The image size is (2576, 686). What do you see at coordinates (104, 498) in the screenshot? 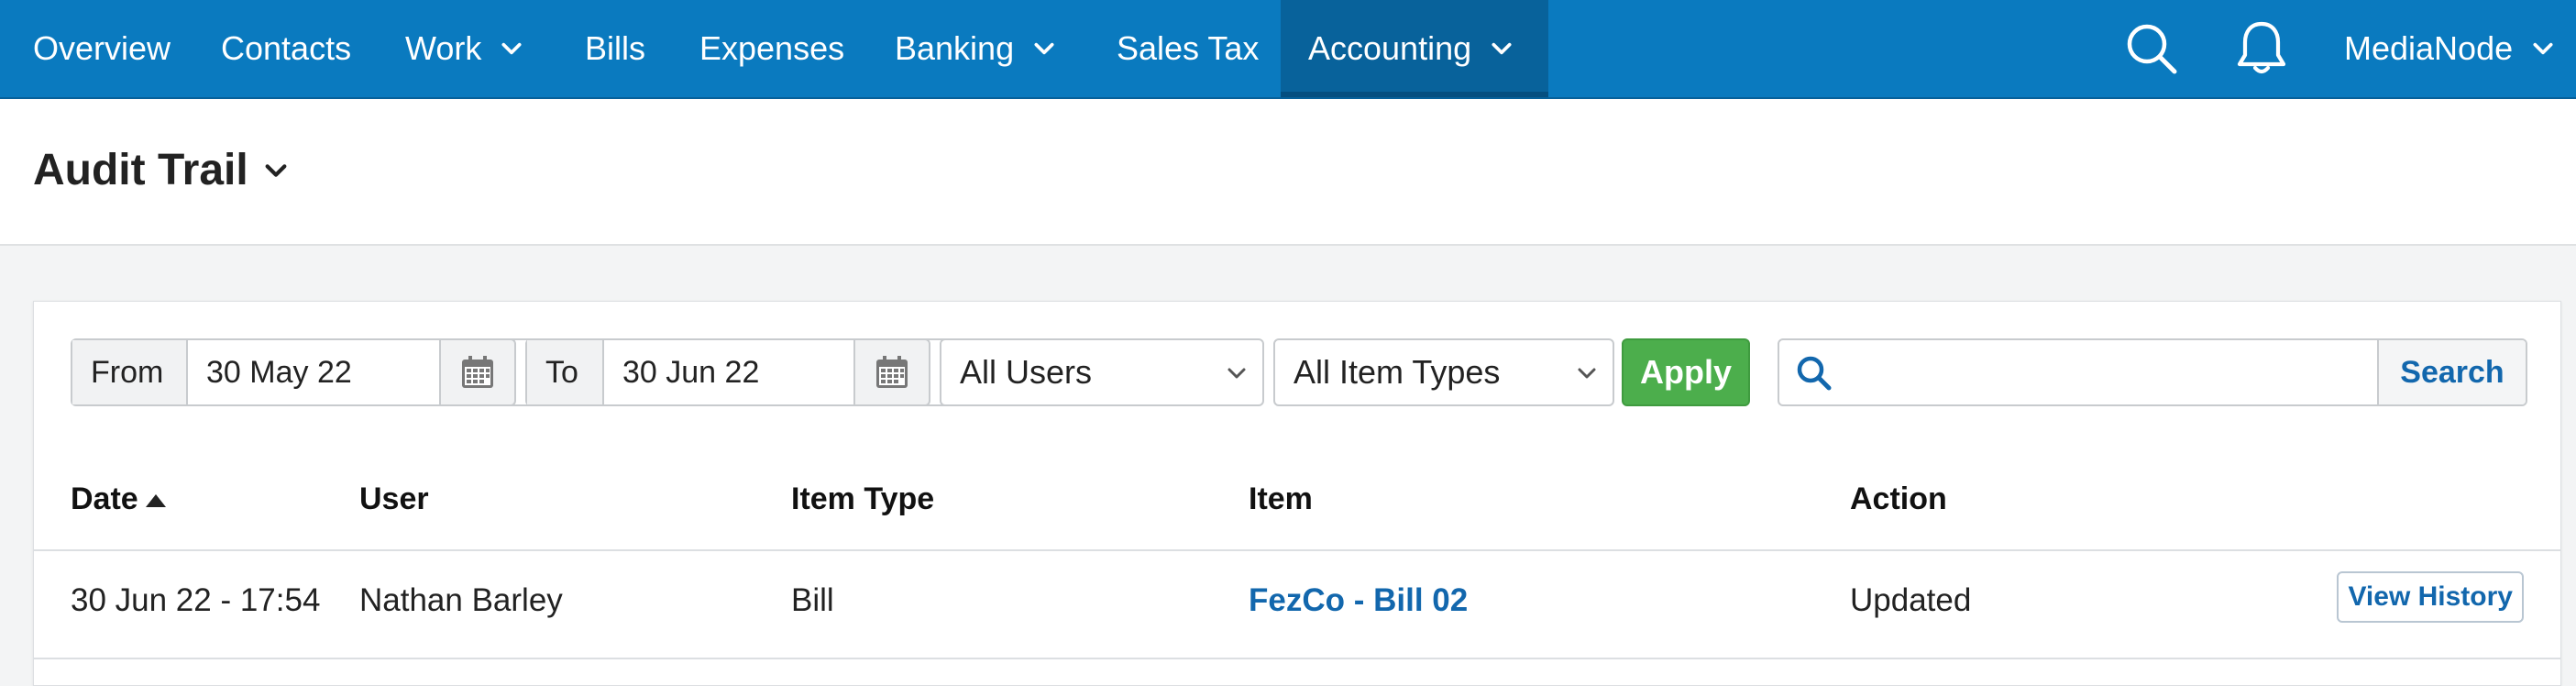
I see `column-header-label: Date` at bounding box center [104, 498].